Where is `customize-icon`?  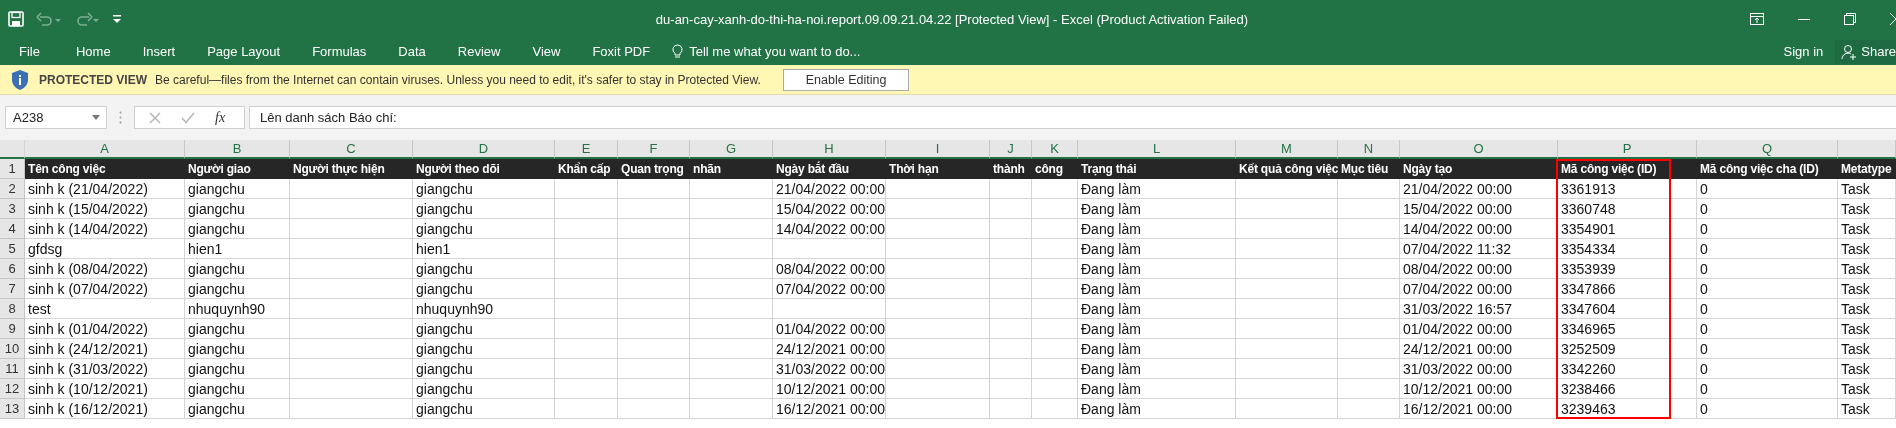
customize-icon is located at coordinates (117, 19).